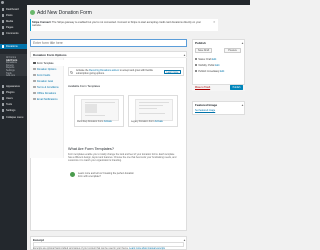 The height and width of the screenshot is (250, 320). What do you see at coordinates (13, 15) in the screenshot?
I see `sidebar-item-posts: Posts` at bounding box center [13, 15].